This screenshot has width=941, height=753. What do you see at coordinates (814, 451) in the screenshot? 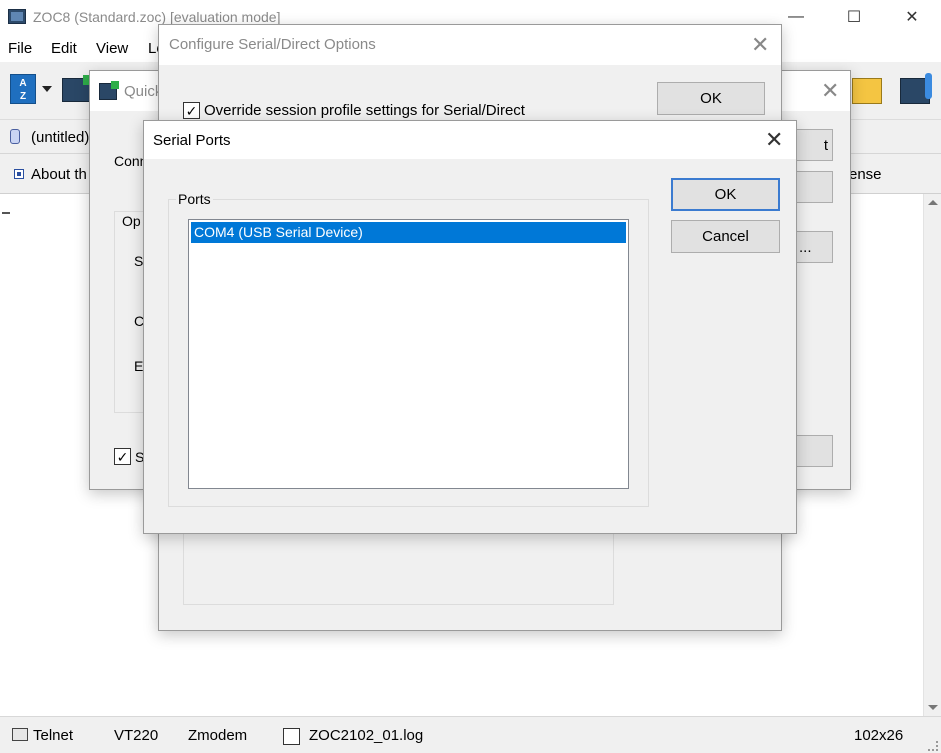
I see `quick-connect-button-bottom` at bounding box center [814, 451].